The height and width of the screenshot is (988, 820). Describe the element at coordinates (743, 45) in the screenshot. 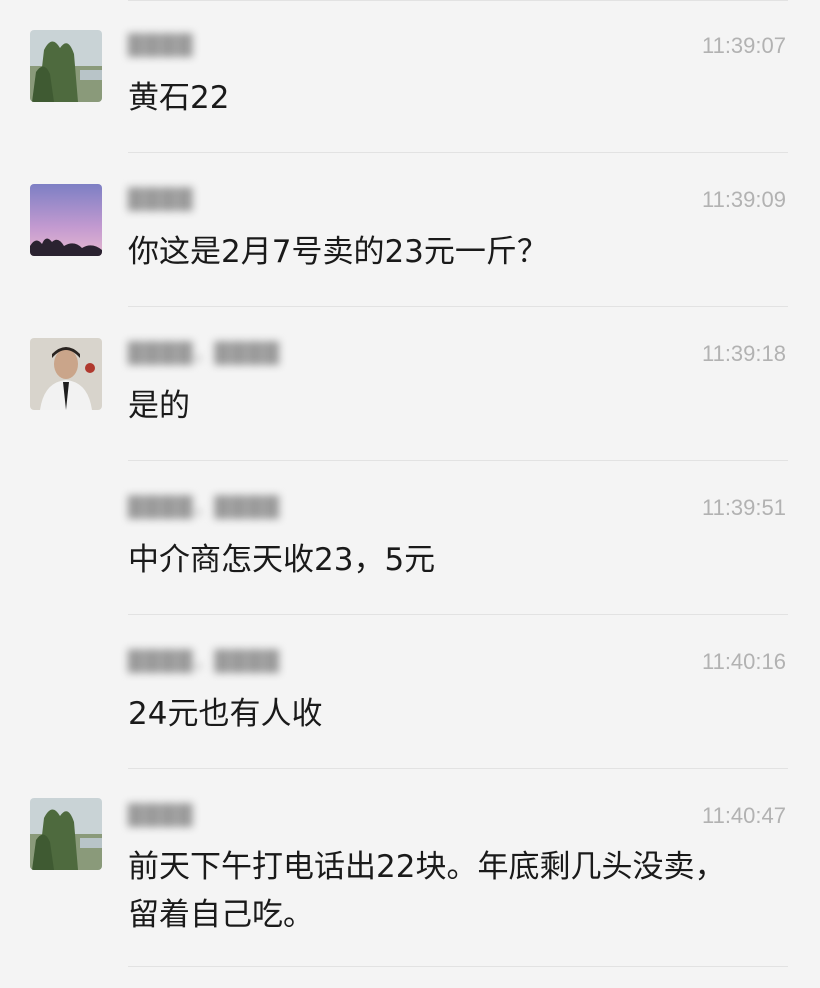

I see `message-time: 11:39:07` at that location.